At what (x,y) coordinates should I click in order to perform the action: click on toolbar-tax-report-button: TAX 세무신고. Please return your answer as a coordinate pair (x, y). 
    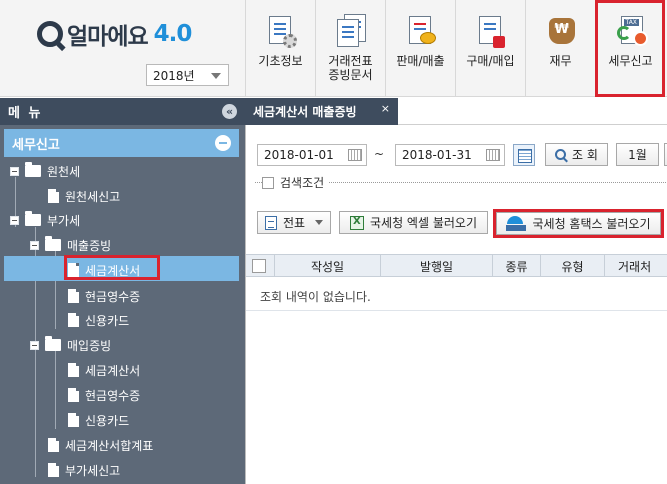
    Looking at the image, I should click on (630, 48).